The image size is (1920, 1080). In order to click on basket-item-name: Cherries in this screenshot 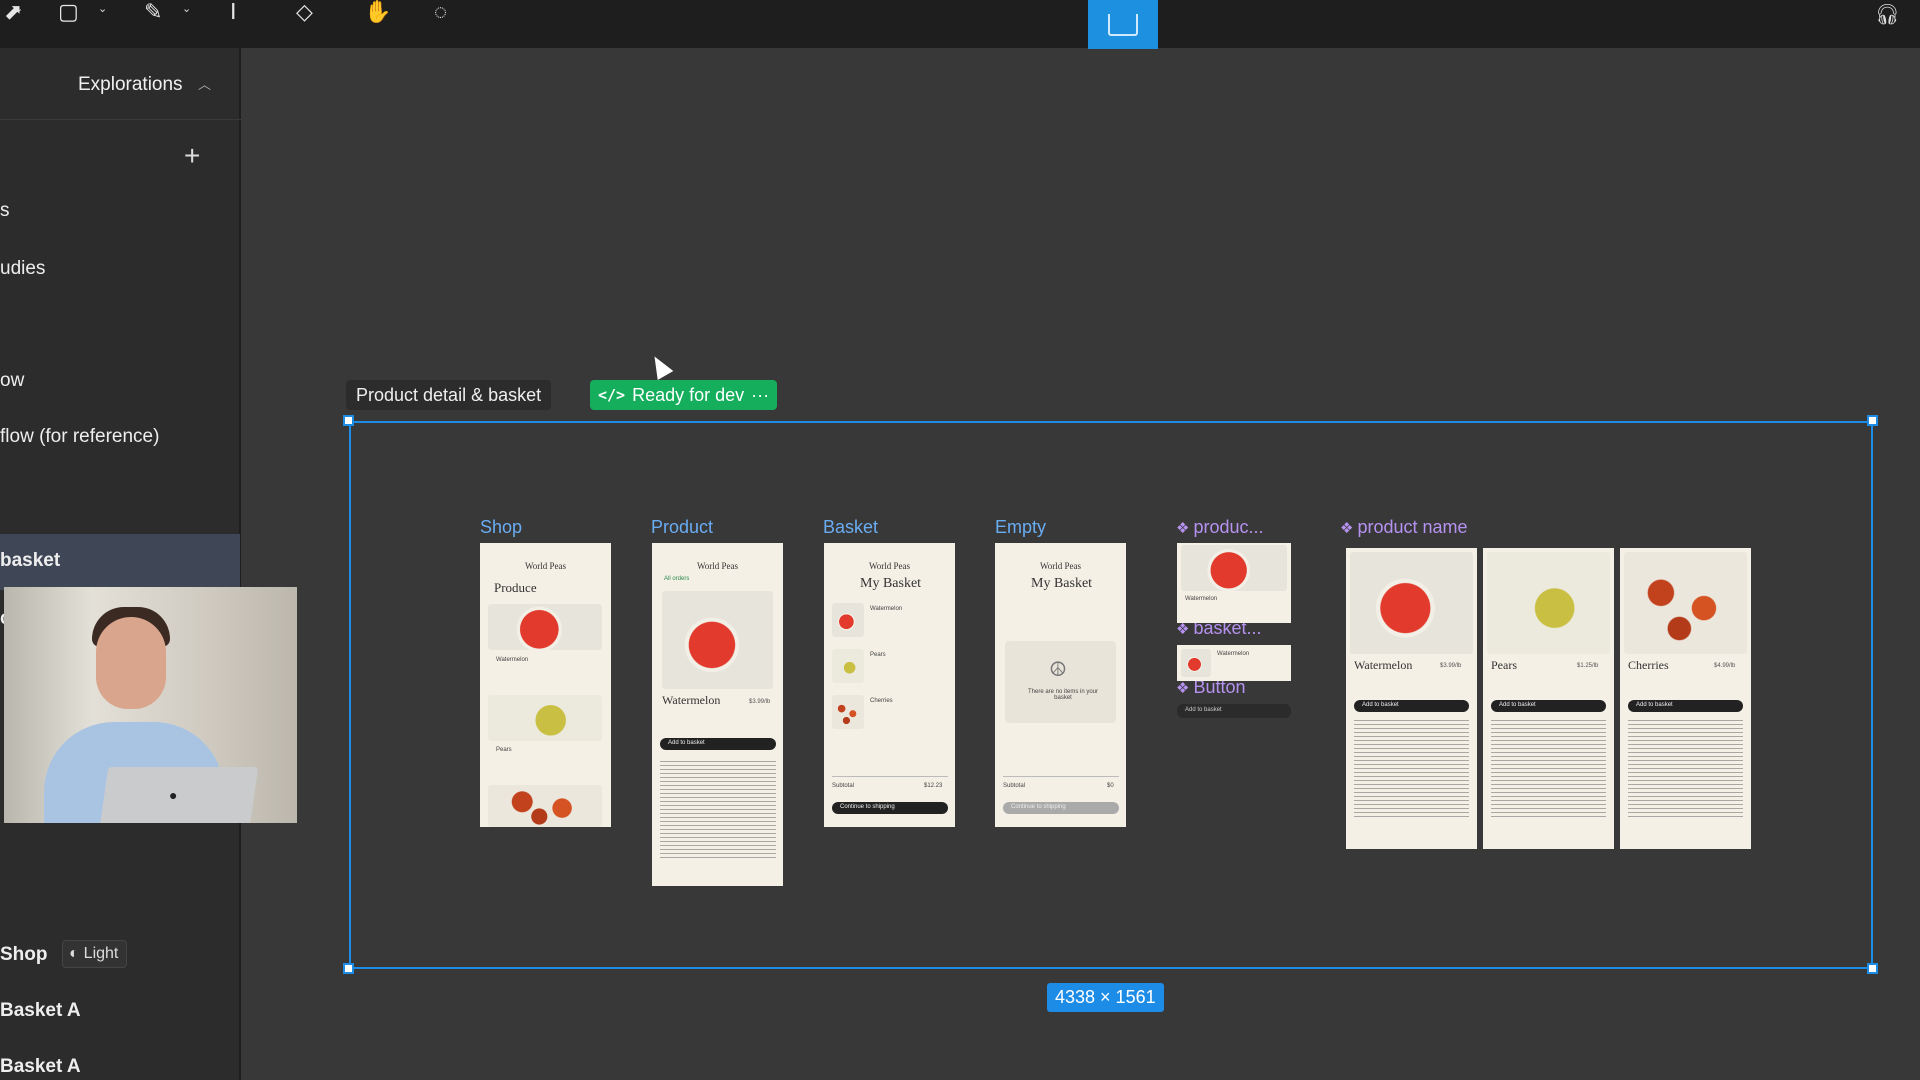, I will do `click(881, 701)`.